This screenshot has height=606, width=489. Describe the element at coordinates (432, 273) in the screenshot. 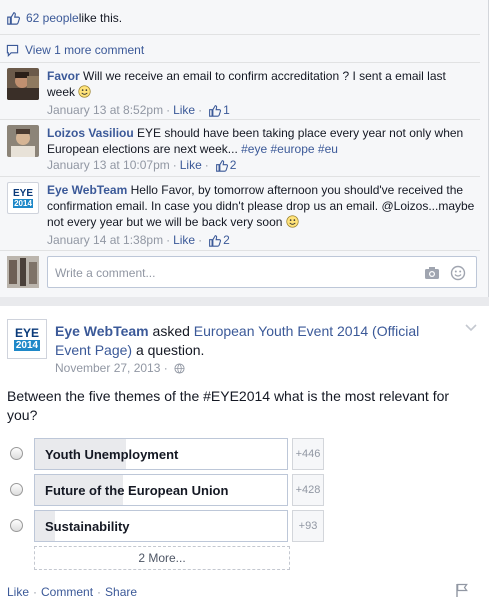

I see `camera-icon` at that location.